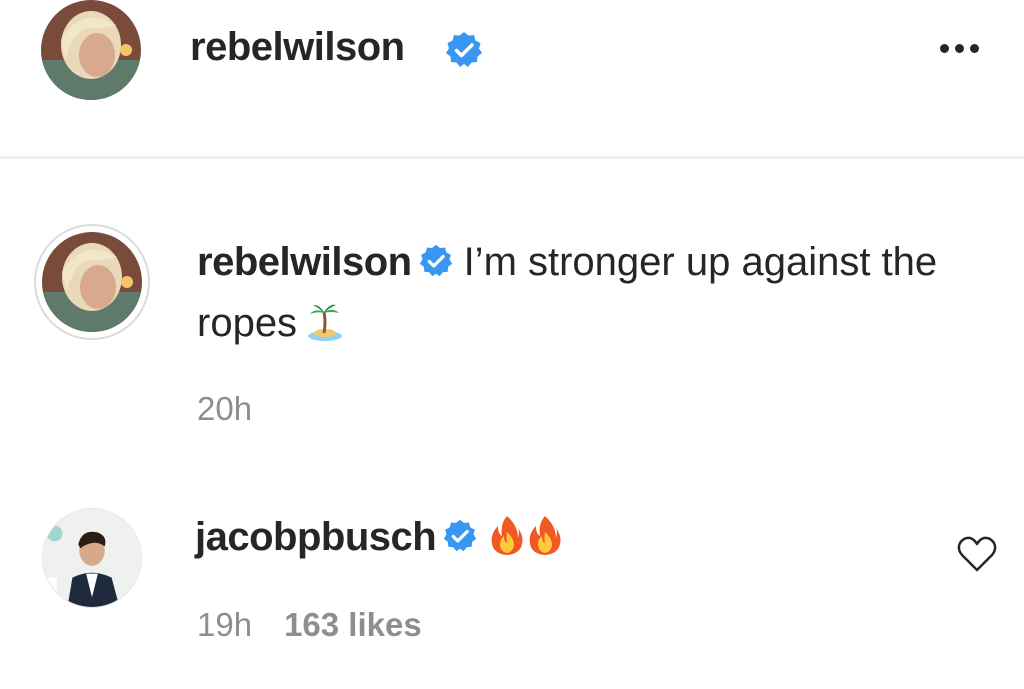 The width and height of the screenshot is (1024, 689). I want to click on header-avatar, so click(91, 50).